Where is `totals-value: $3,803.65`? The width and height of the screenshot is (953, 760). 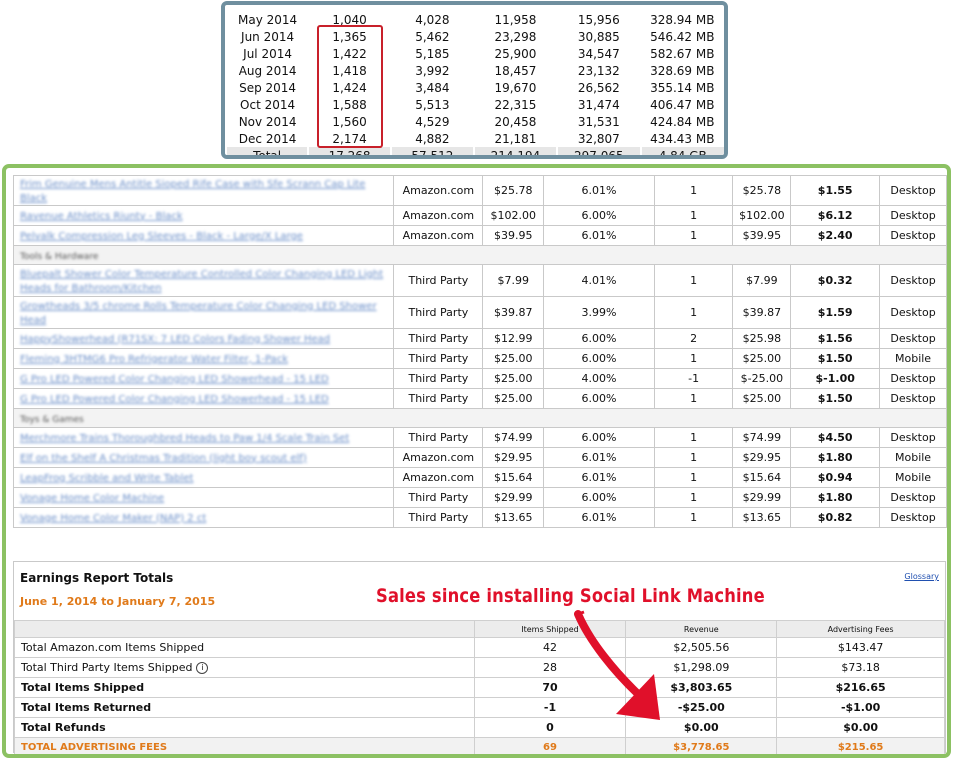
totals-value: $3,803.65 is located at coordinates (701, 687).